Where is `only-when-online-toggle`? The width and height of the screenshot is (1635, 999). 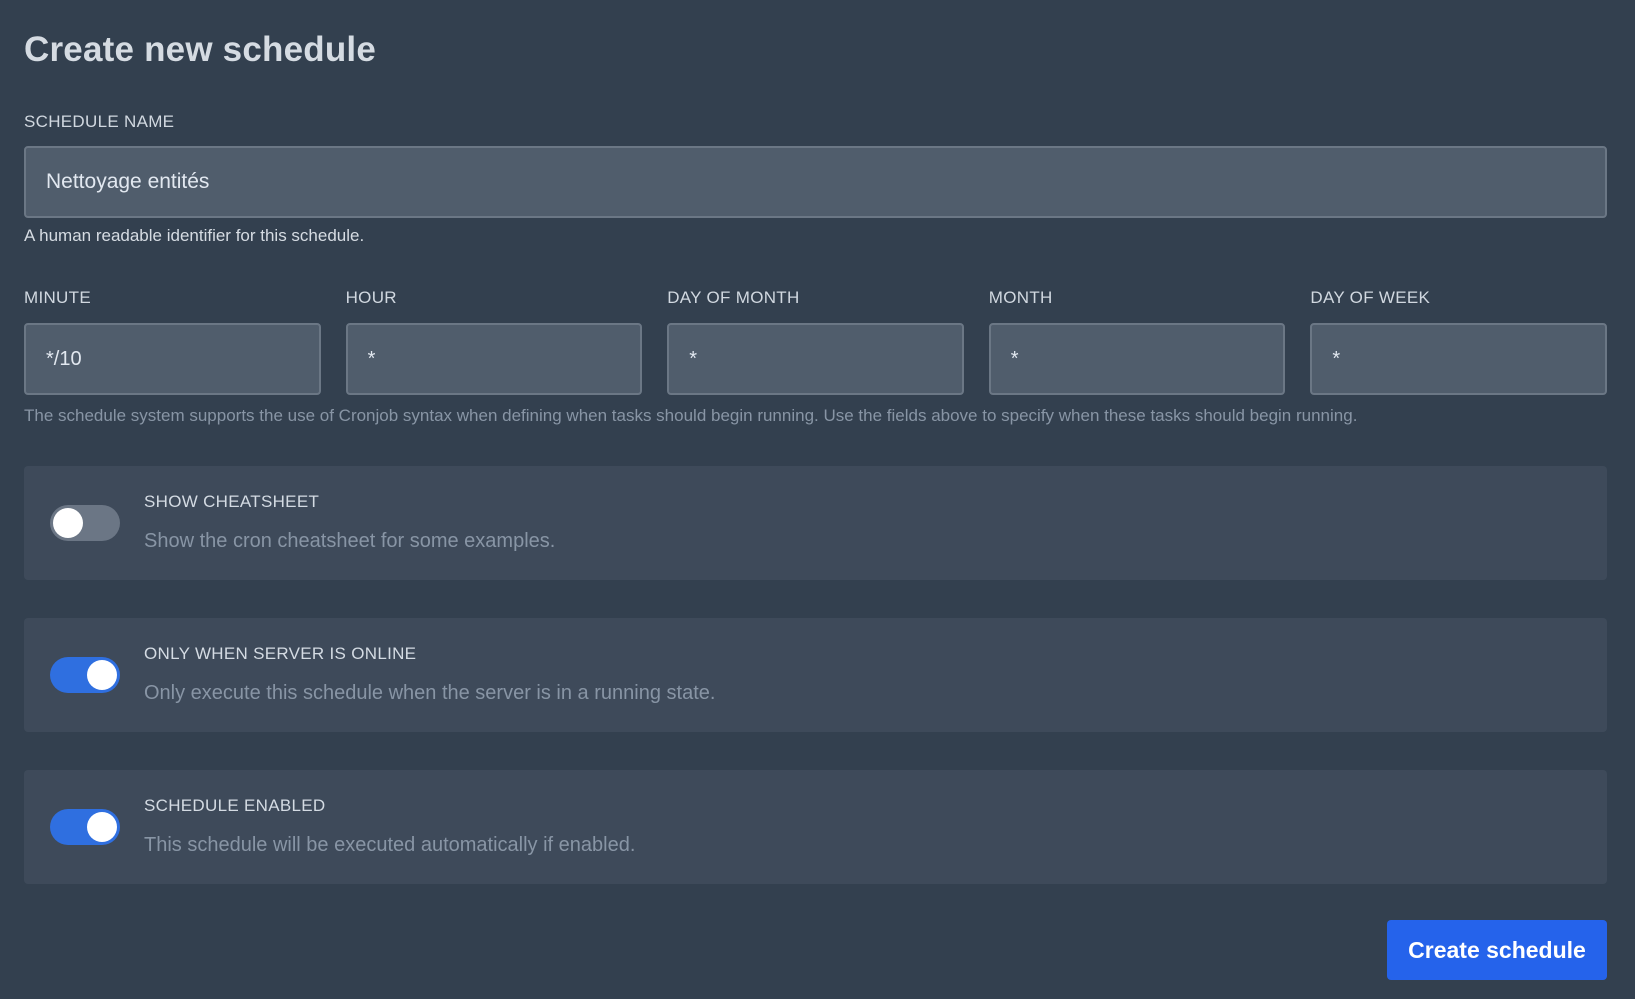 only-when-online-toggle is located at coordinates (85, 675).